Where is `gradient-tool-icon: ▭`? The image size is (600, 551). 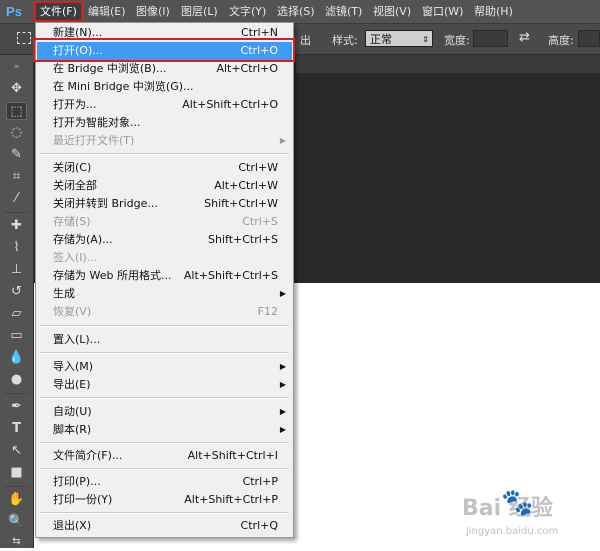
gradient-tool-icon: ▭ is located at coordinates (16, 336).